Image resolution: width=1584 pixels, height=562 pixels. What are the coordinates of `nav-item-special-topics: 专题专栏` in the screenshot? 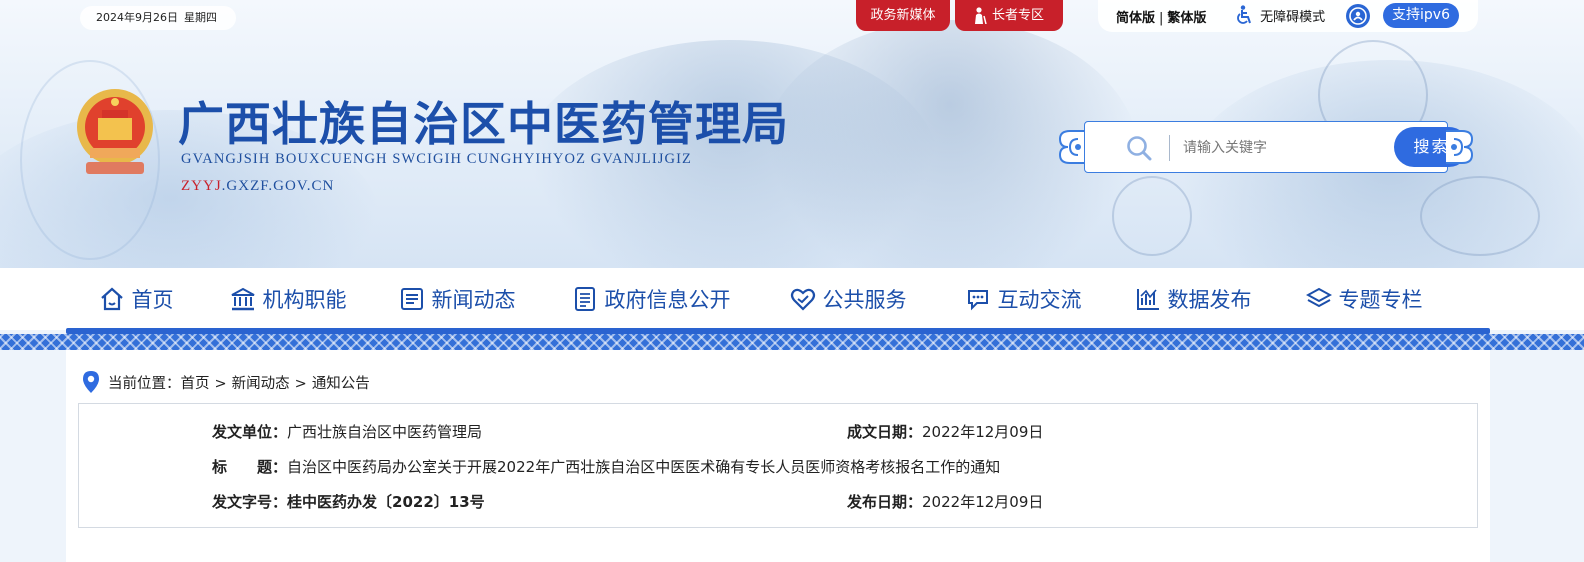 It's located at (1364, 299).